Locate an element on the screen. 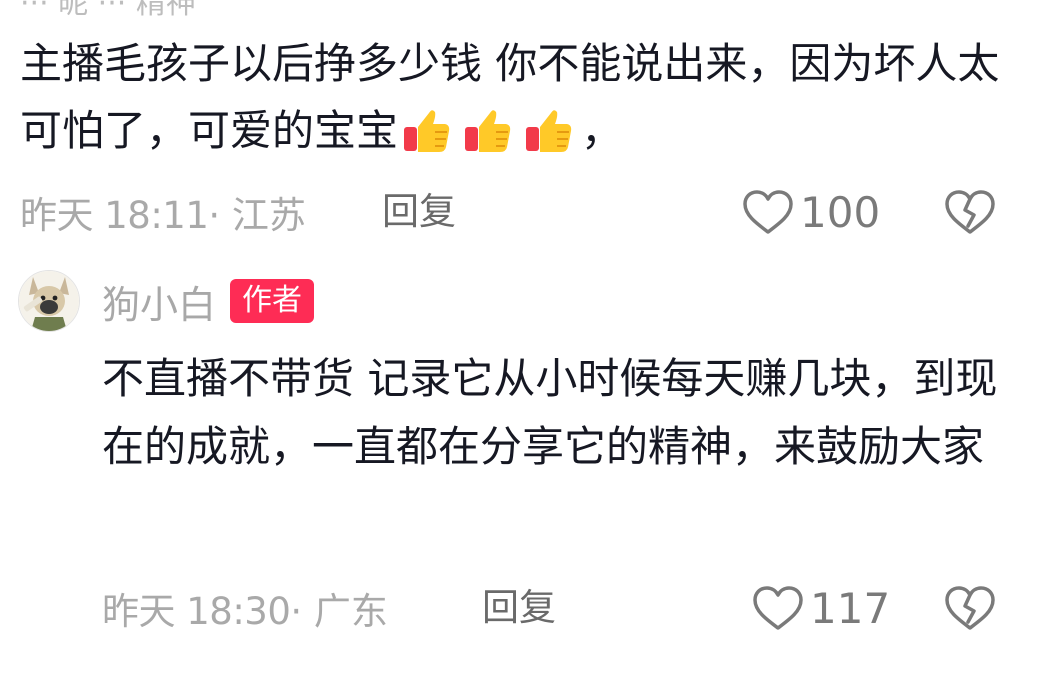 This screenshot has width=1043, height=677. comment-meta: 昨天 18:11 · 江苏 is located at coordinates (163, 212).